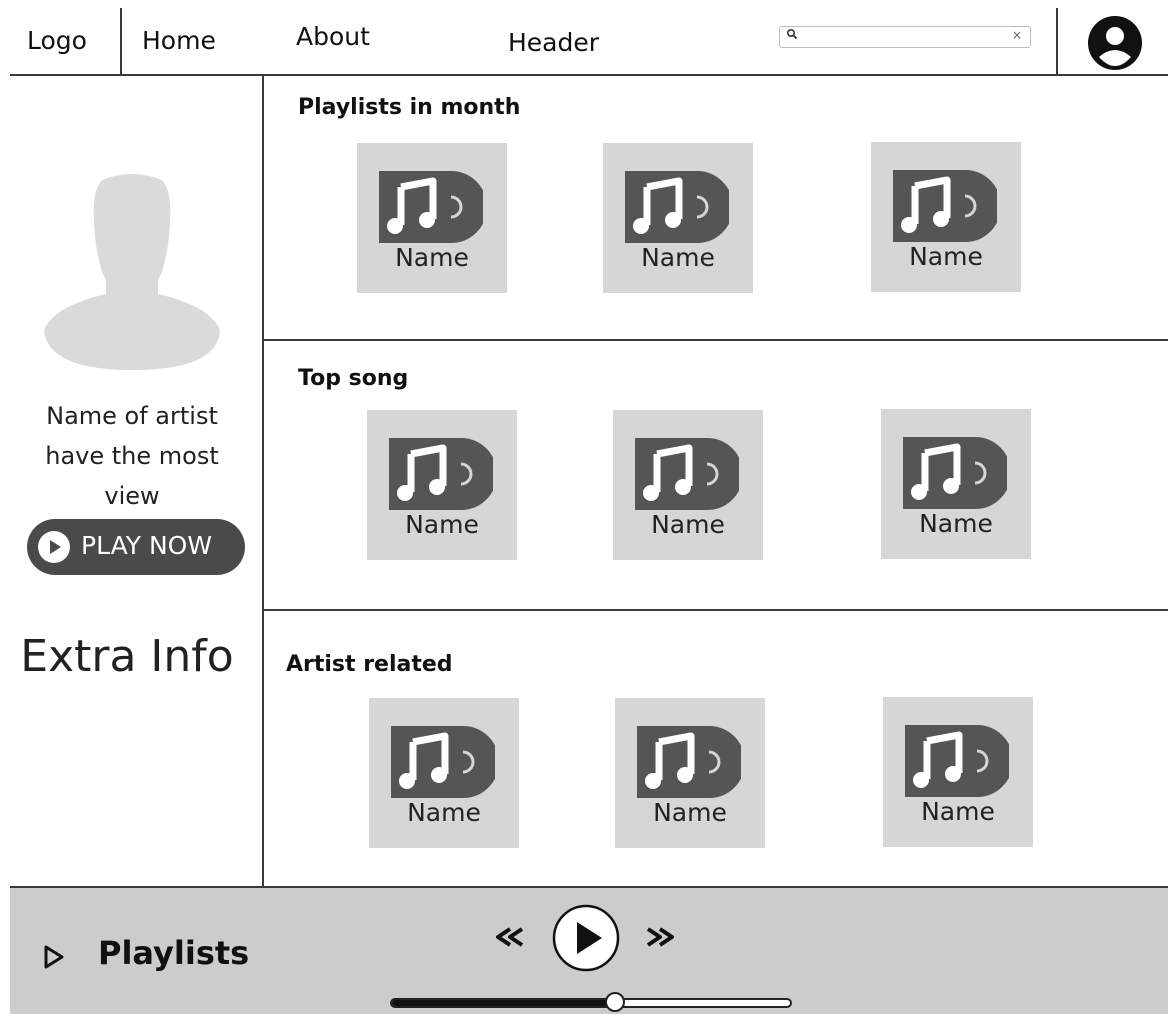  What do you see at coordinates (660, 937) in the screenshot?
I see `fast-forward-icon` at bounding box center [660, 937].